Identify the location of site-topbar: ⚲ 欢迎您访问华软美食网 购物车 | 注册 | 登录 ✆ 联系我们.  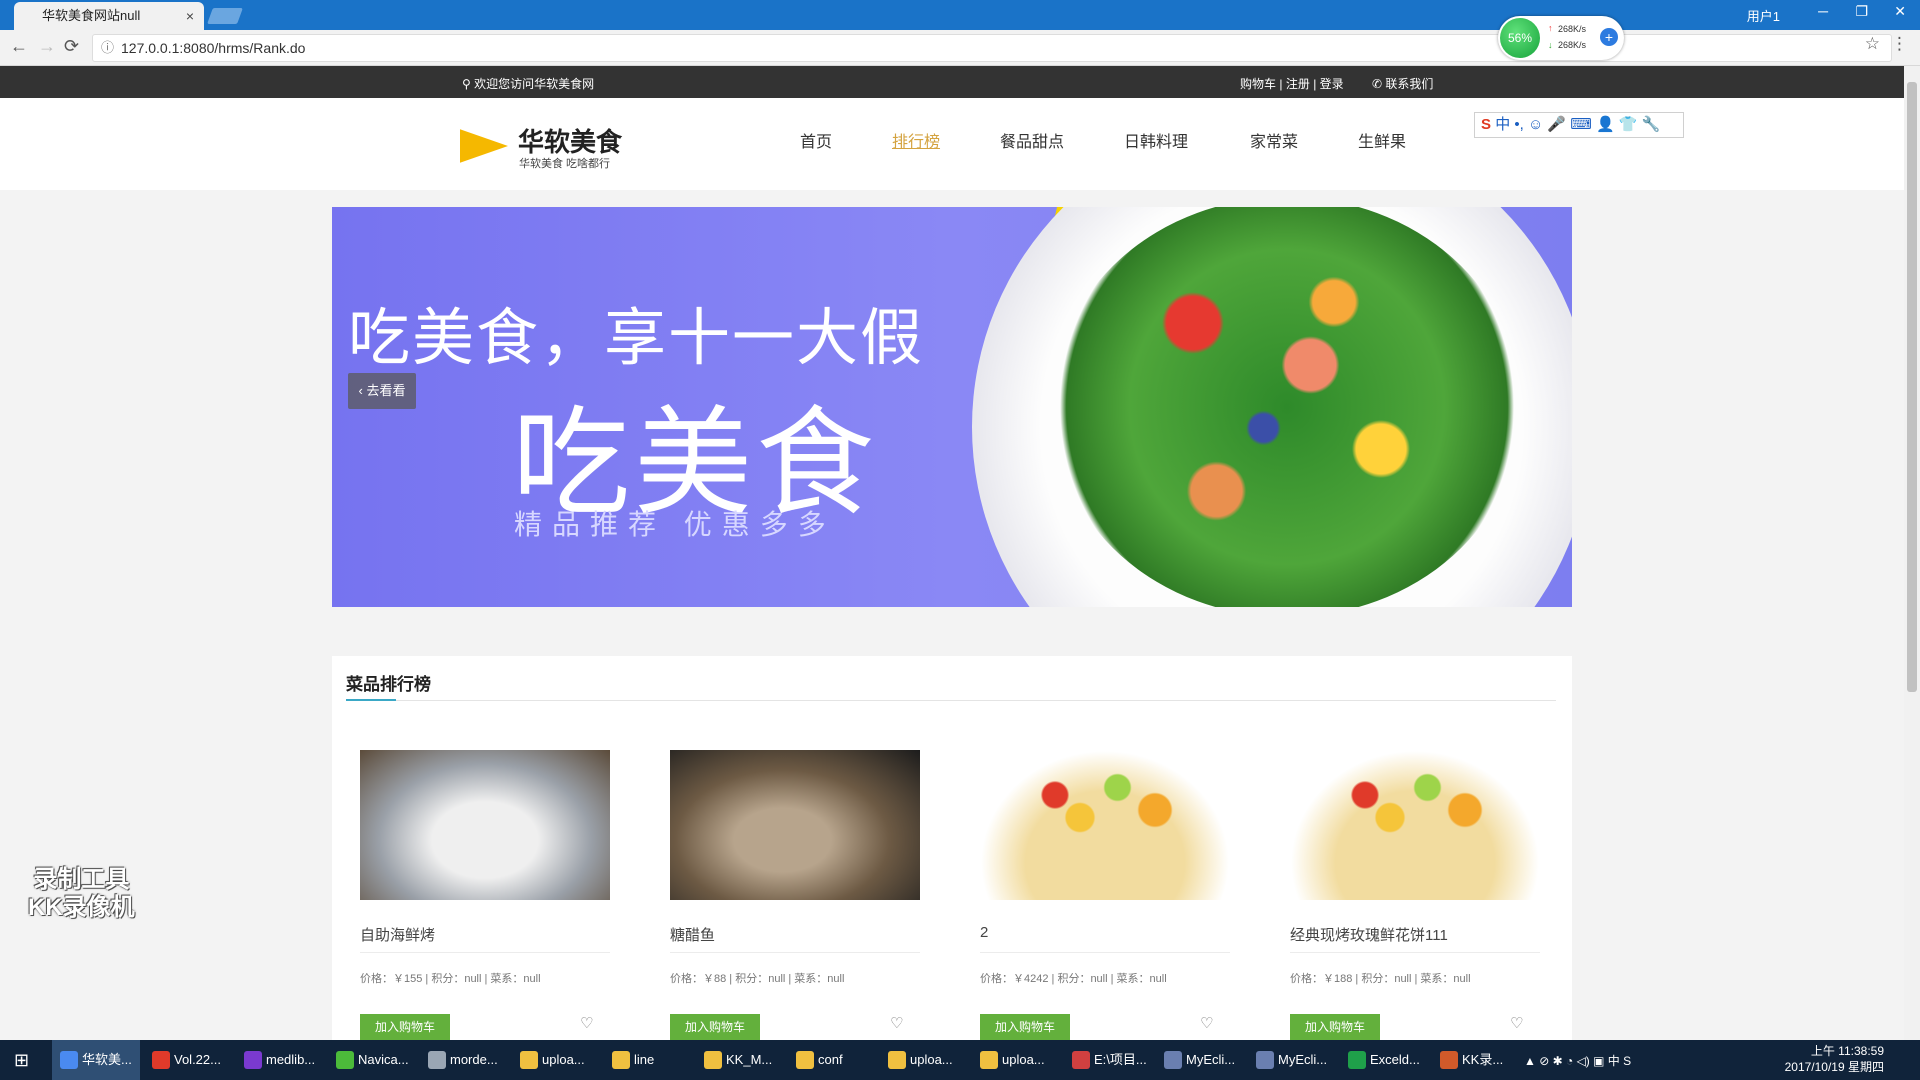
(952, 82).